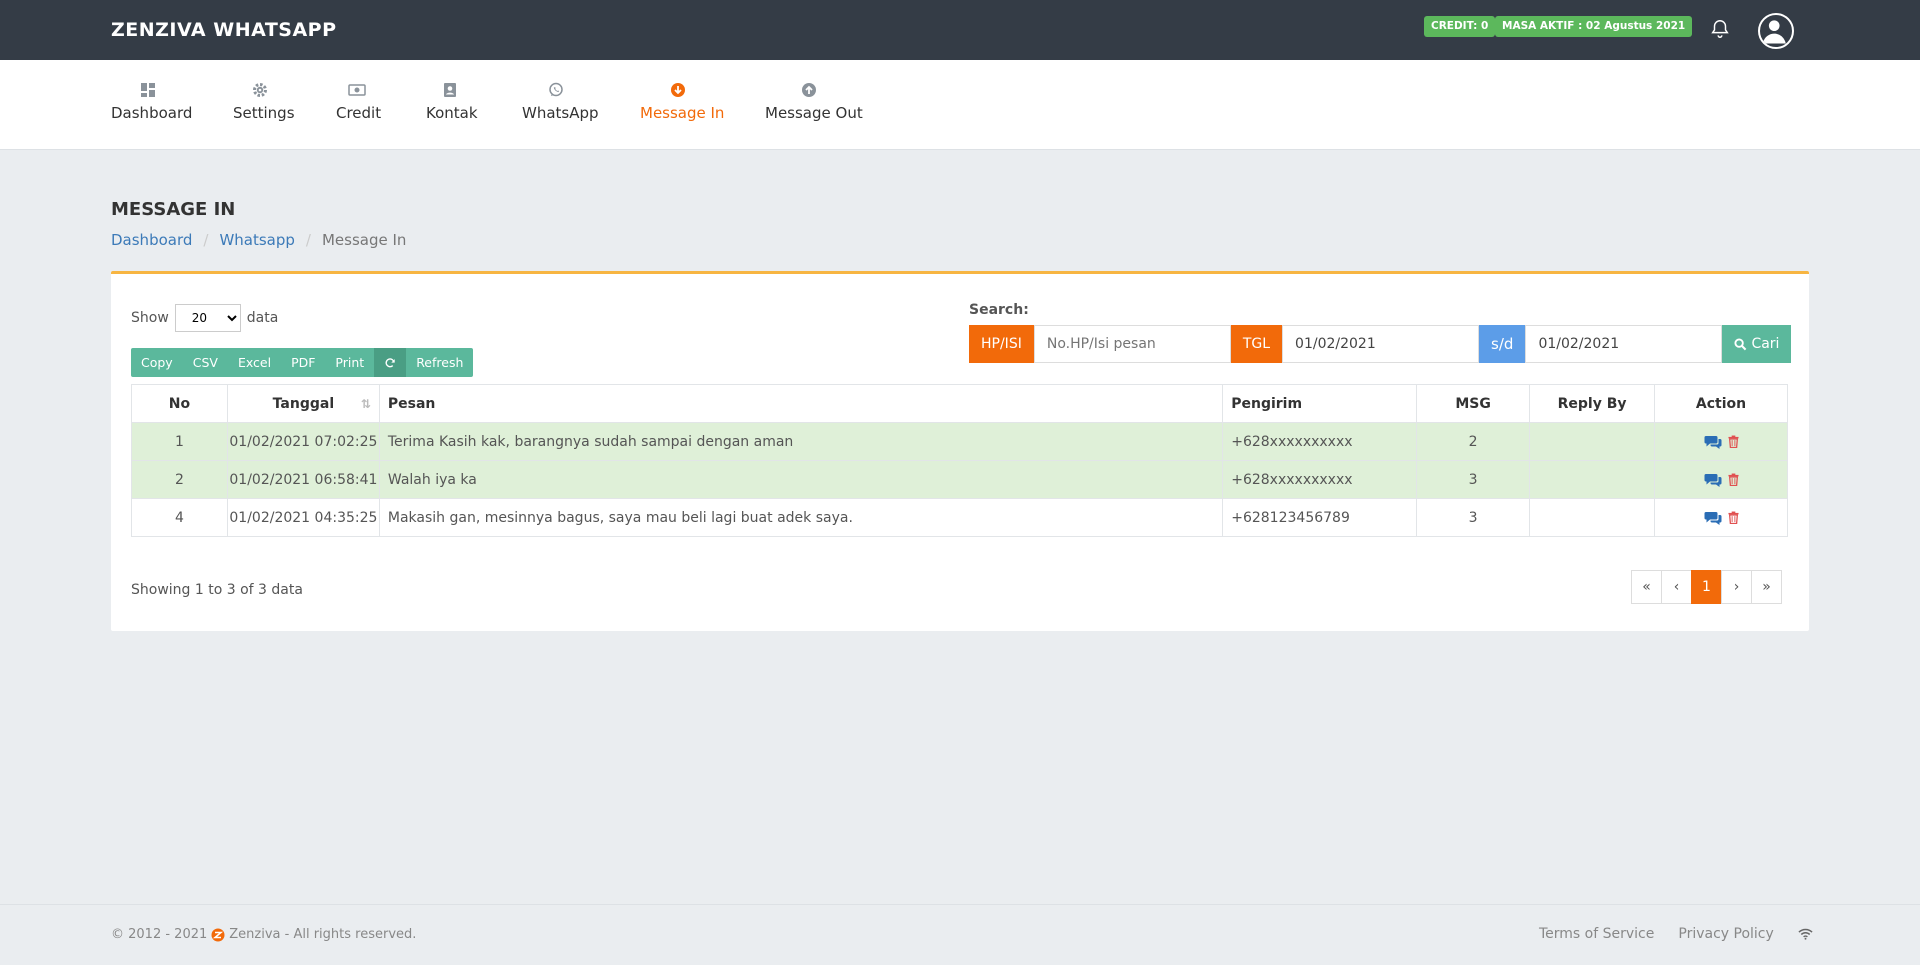 The width and height of the screenshot is (1920, 965). What do you see at coordinates (560, 113) in the screenshot?
I see `nav-label: WhatsApp` at bounding box center [560, 113].